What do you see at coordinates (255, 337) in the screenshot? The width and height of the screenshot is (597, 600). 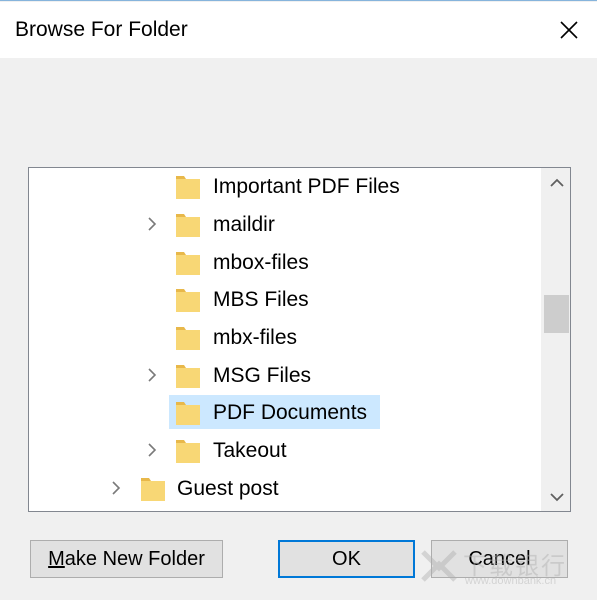 I see `tree-item-label: mbx-files` at bounding box center [255, 337].